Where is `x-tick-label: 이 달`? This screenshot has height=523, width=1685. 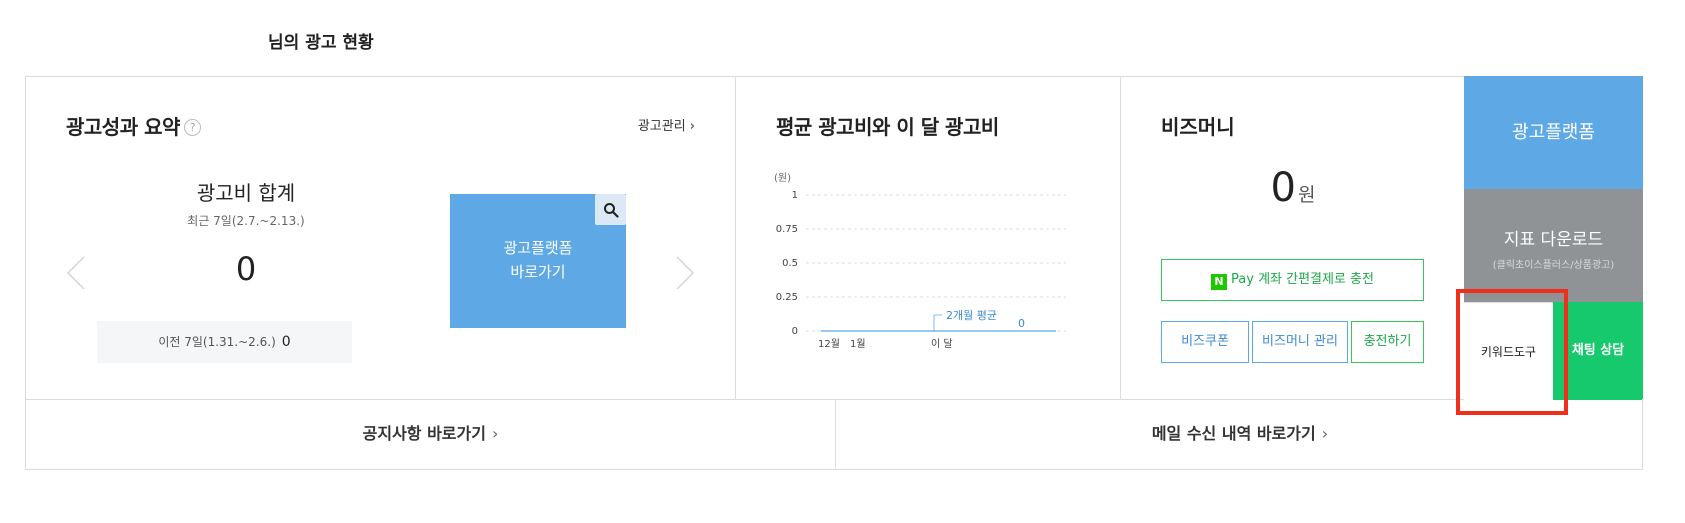 x-tick-label: 이 달 is located at coordinates (942, 344).